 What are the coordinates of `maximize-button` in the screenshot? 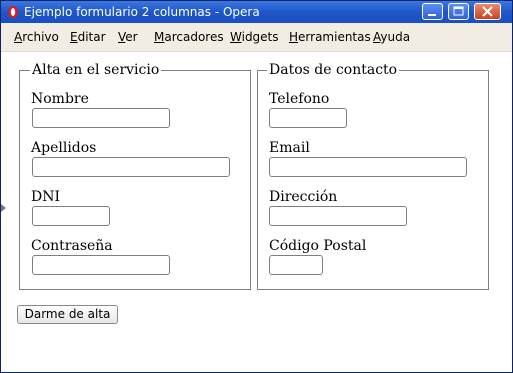 It's located at (458, 11).